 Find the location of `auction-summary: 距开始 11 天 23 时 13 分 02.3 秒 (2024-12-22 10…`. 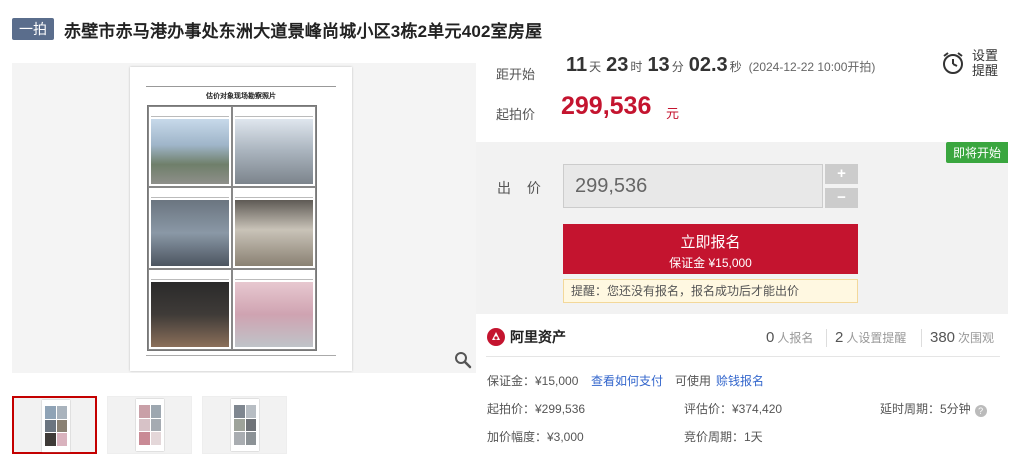

auction-summary: 距开始 11 天 23 时 13 分 02.3 秒 (2024-12-22 10… is located at coordinates (746, 94).